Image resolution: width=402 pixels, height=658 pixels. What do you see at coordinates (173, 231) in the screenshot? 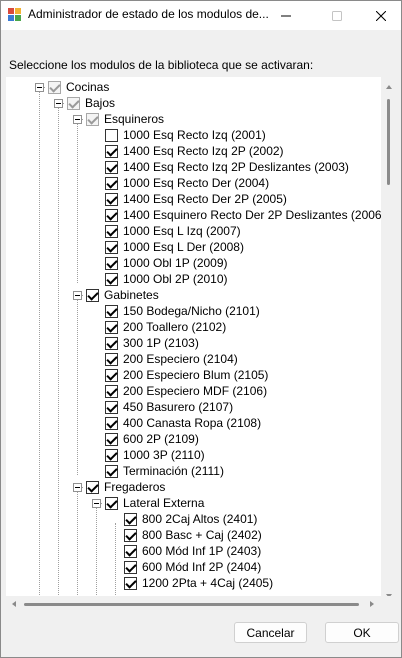
I see `tree-item: 1000 Esq L Izq (2007)` at bounding box center [173, 231].